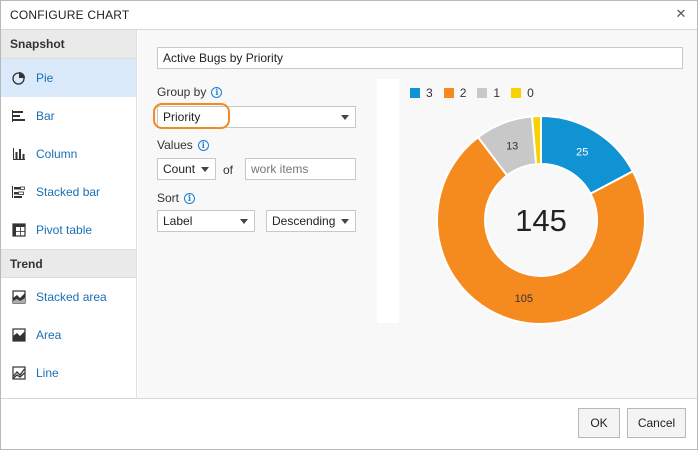  Describe the element at coordinates (64, 230) in the screenshot. I see `sidebar-item-label: Pivot table` at that location.